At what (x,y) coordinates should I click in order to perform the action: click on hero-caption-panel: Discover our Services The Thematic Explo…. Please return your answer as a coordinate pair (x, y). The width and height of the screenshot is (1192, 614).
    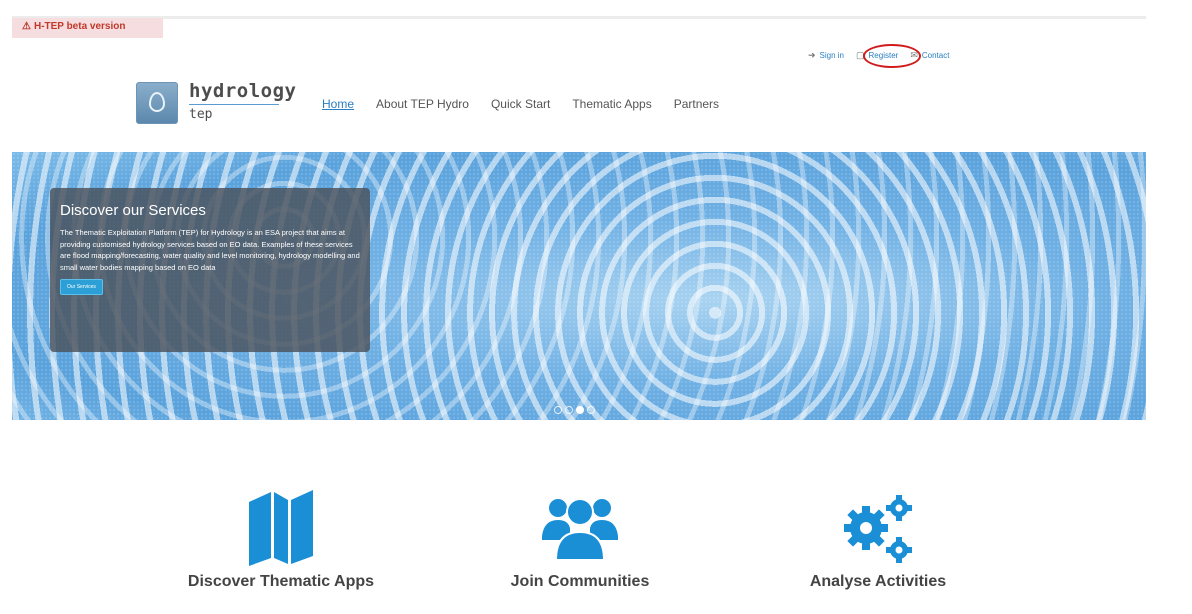
    Looking at the image, I should click on (210, 270).